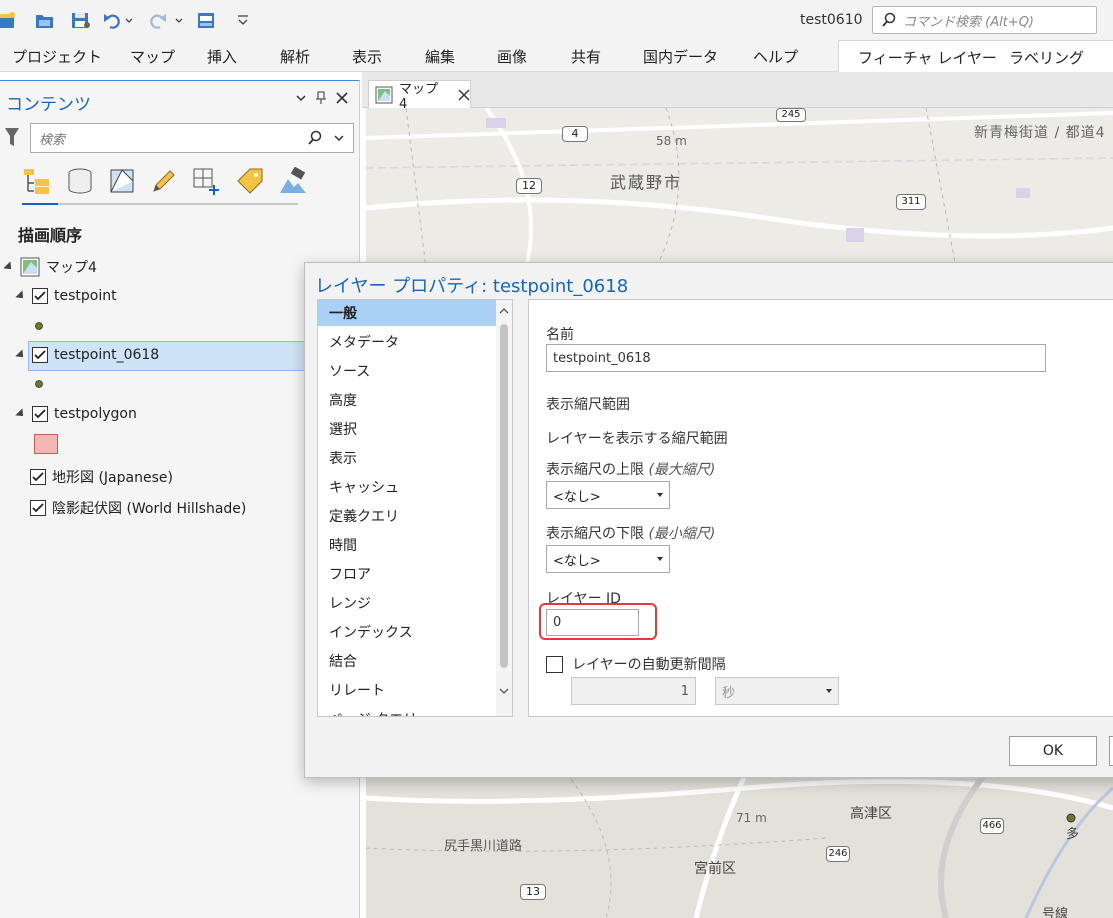 The width and height of the screenshot is (1113, 918). What do you see at coordinates (407, 371) in the screenshot?
I see `nav-item-source: ソース` at bounding box center [407, 371].